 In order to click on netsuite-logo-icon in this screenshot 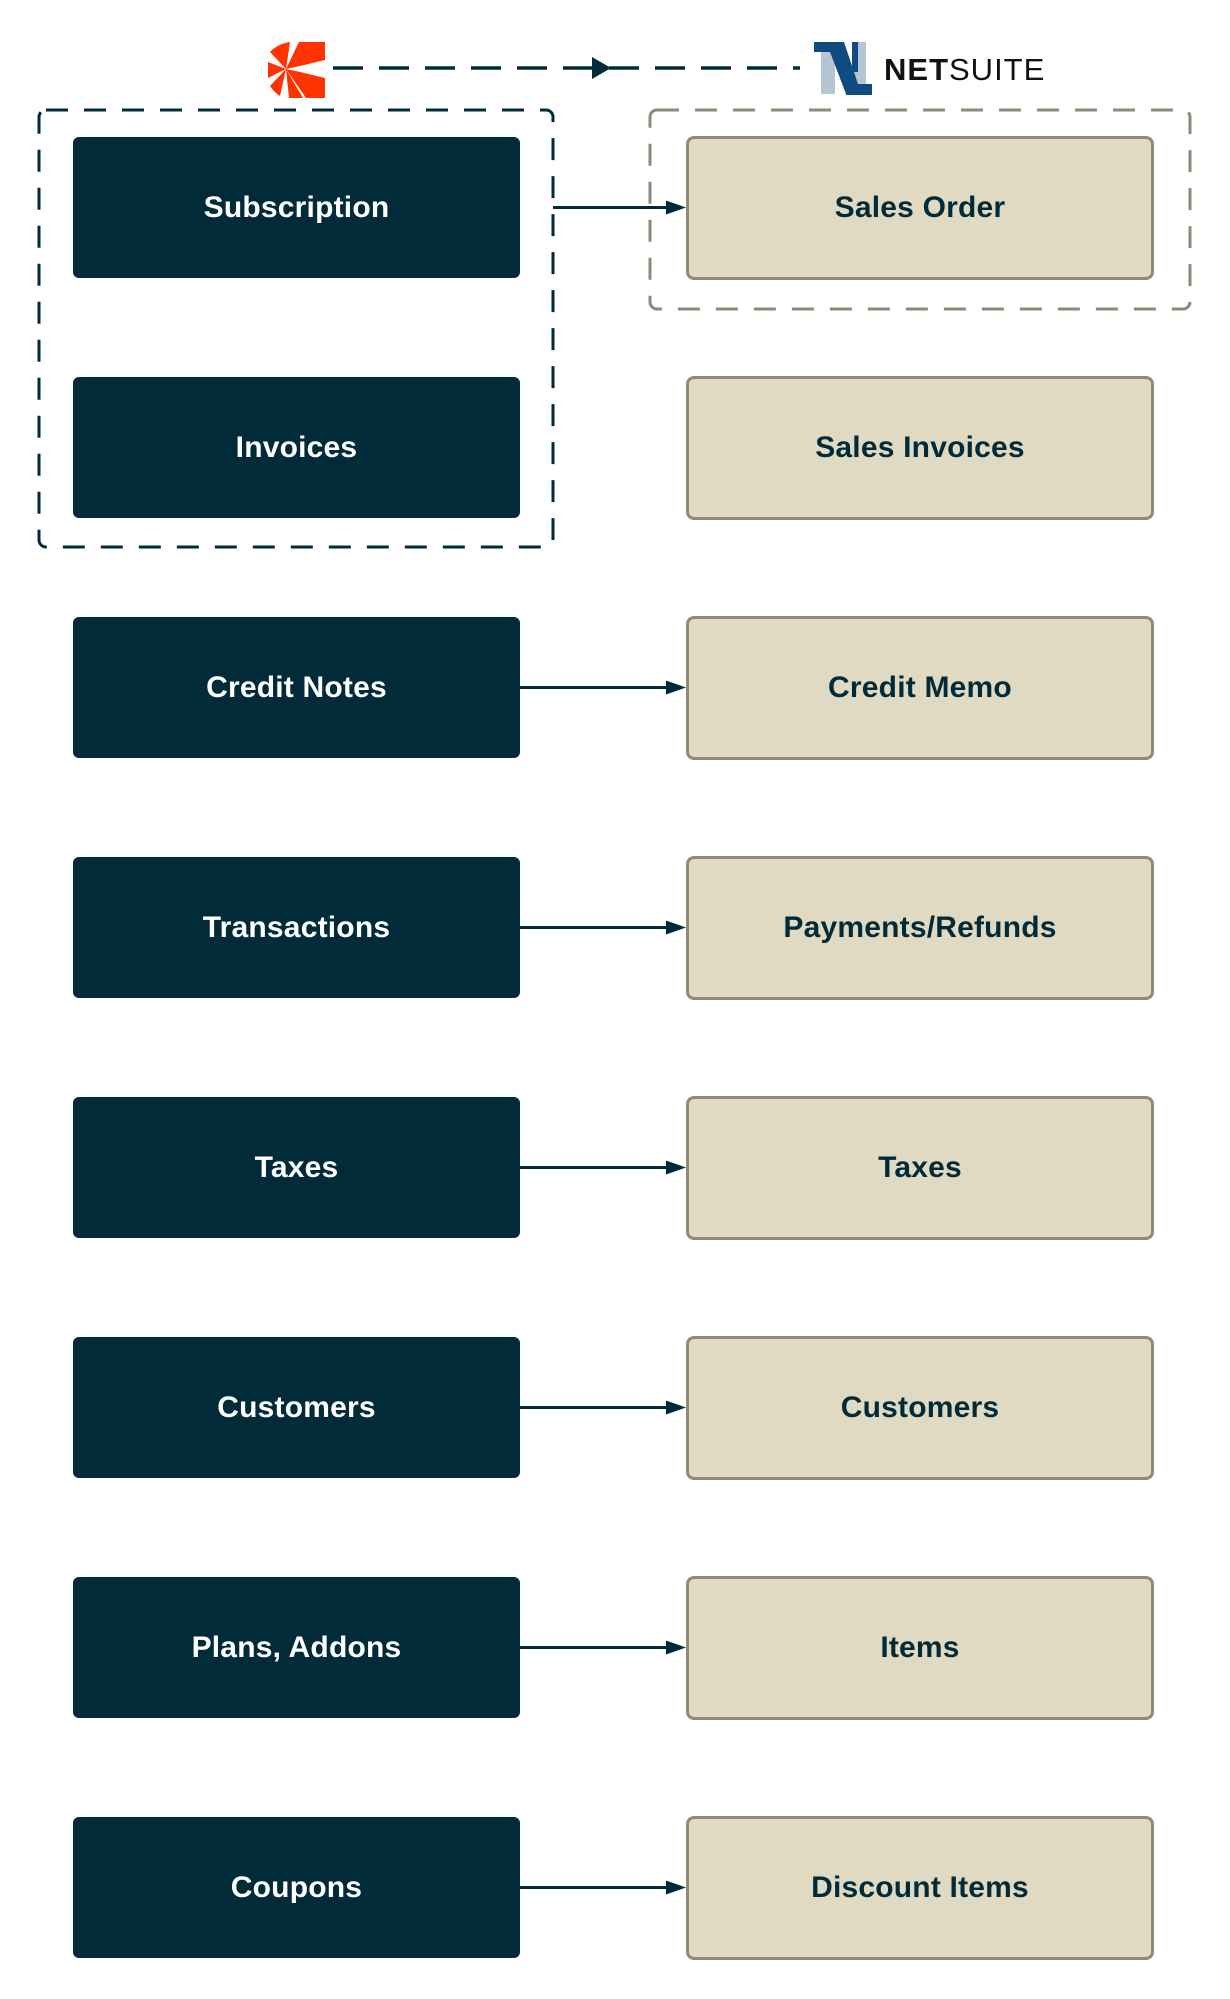, I will do `click(843, 68)`.